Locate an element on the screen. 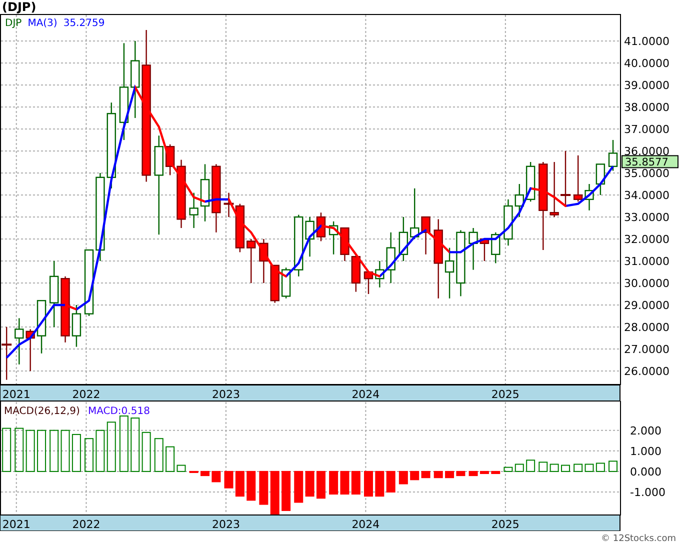  last-price-tag: 35.8577 is located at coordinates (650, 162).